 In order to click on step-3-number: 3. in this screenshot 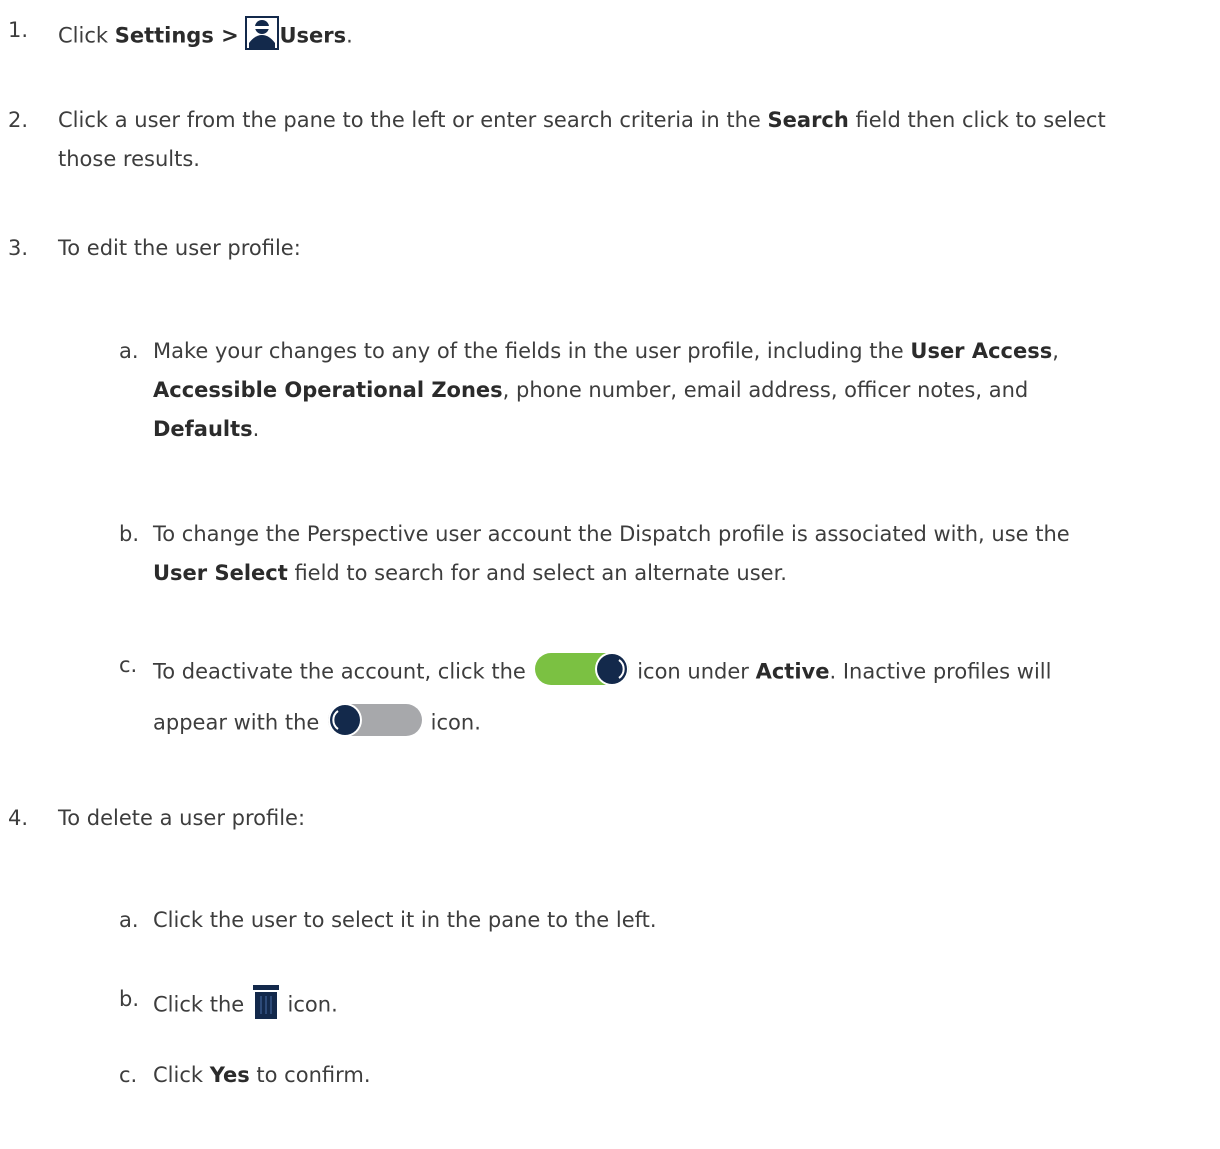, I will do `click(18, 248)`.